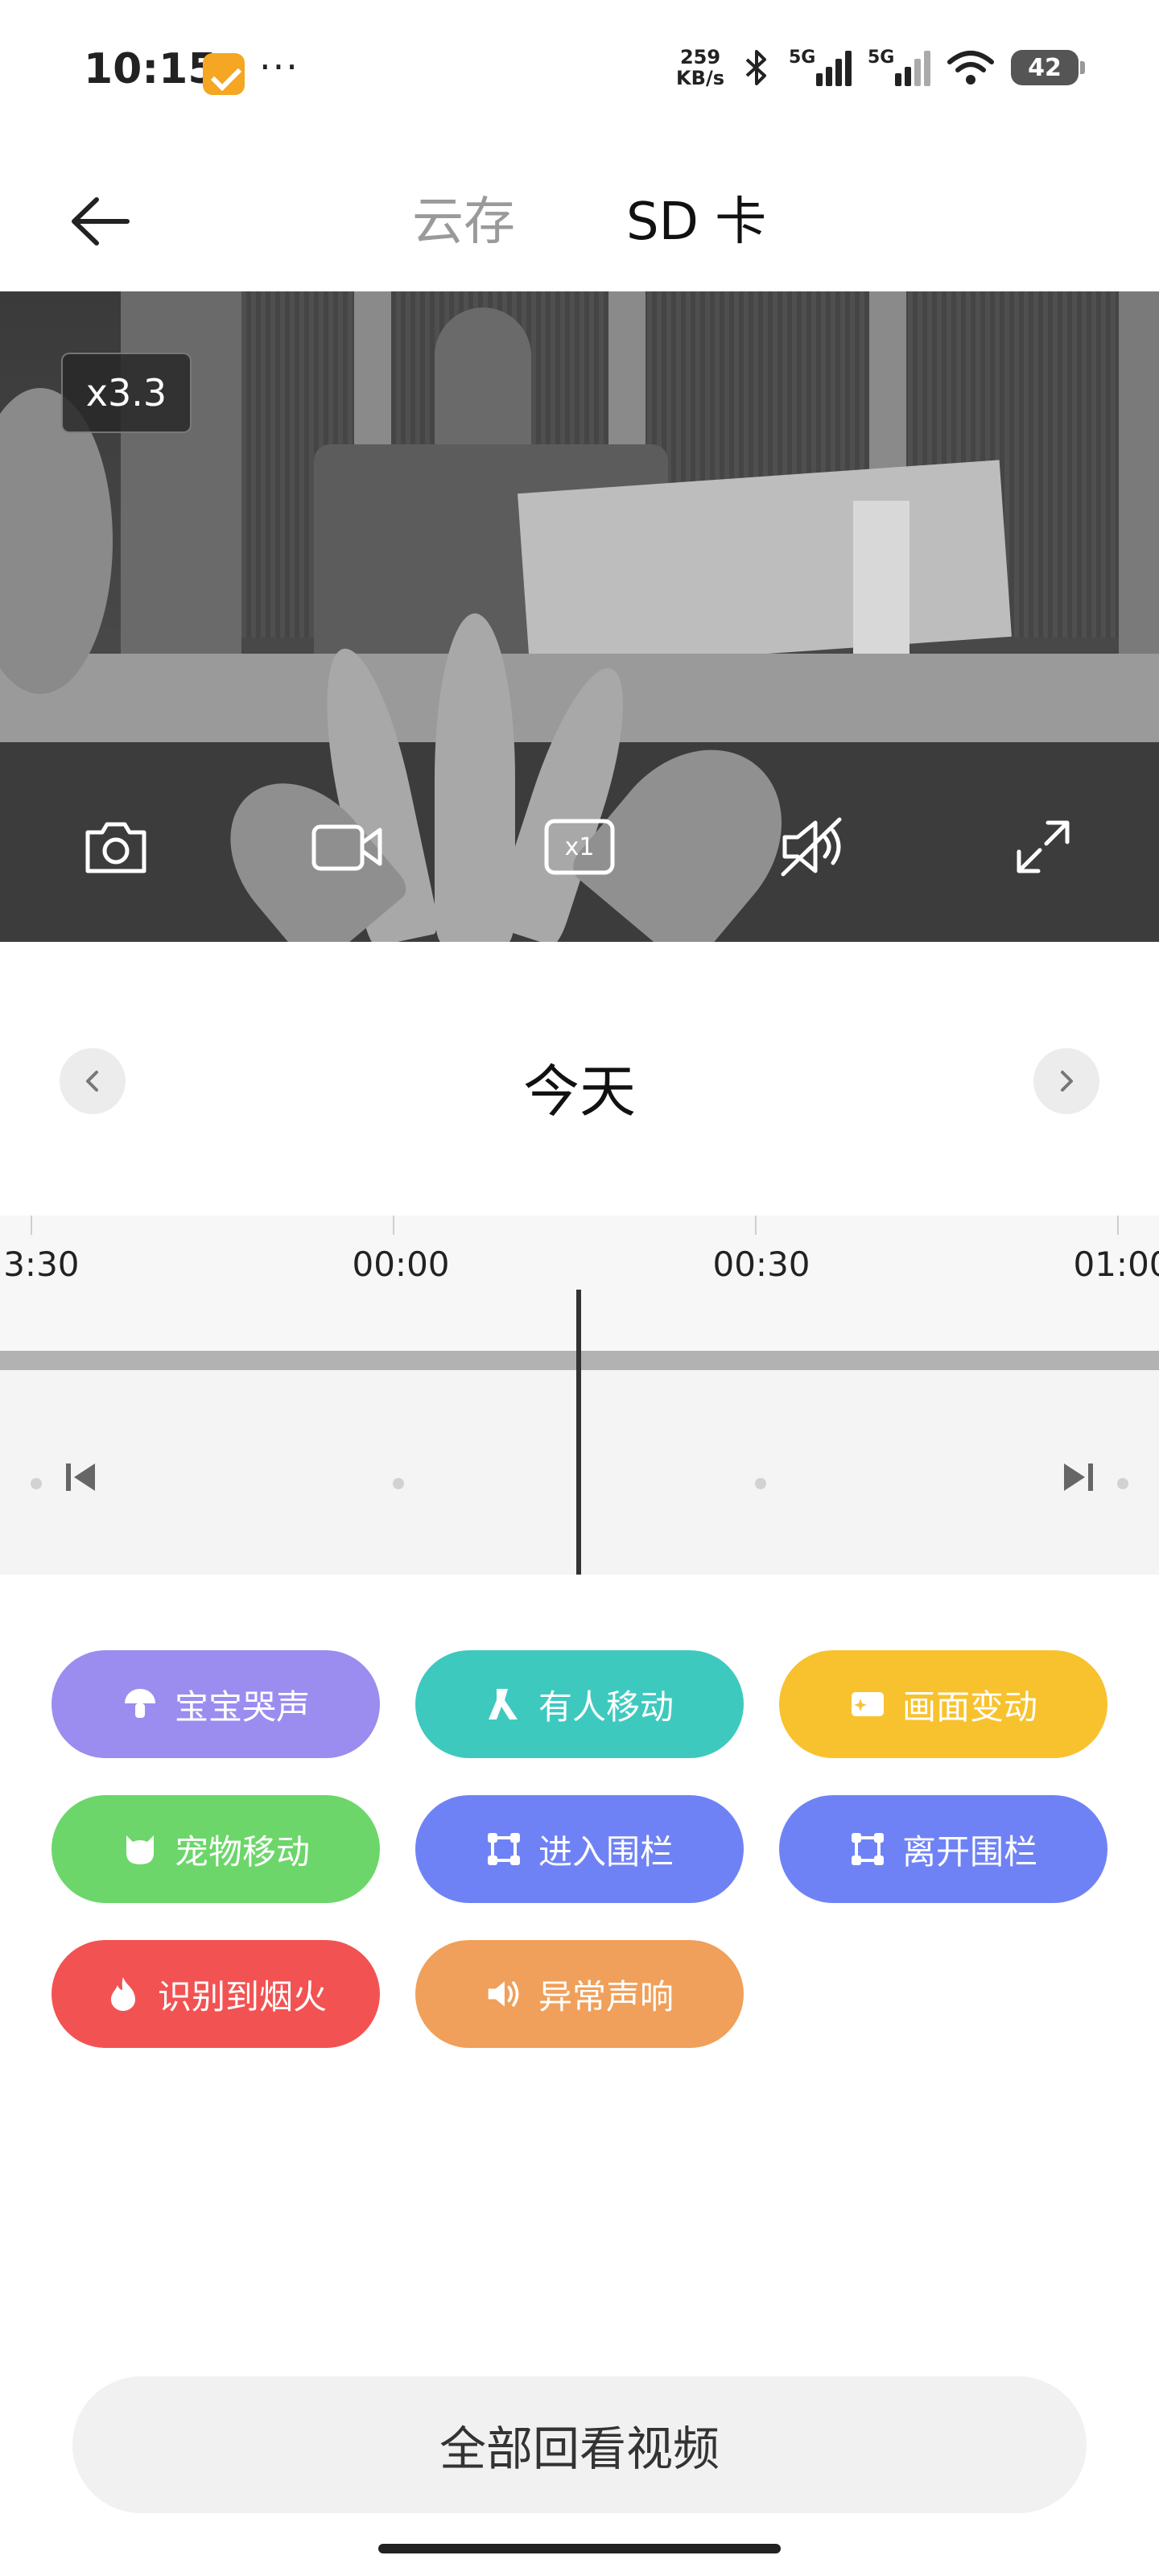 The height and width of the screenshot is (2576, 1159). What do you see at coordinates (140, 1704) in the screenshot?
I see `baby-icon` at bounding box center [140, 1704].